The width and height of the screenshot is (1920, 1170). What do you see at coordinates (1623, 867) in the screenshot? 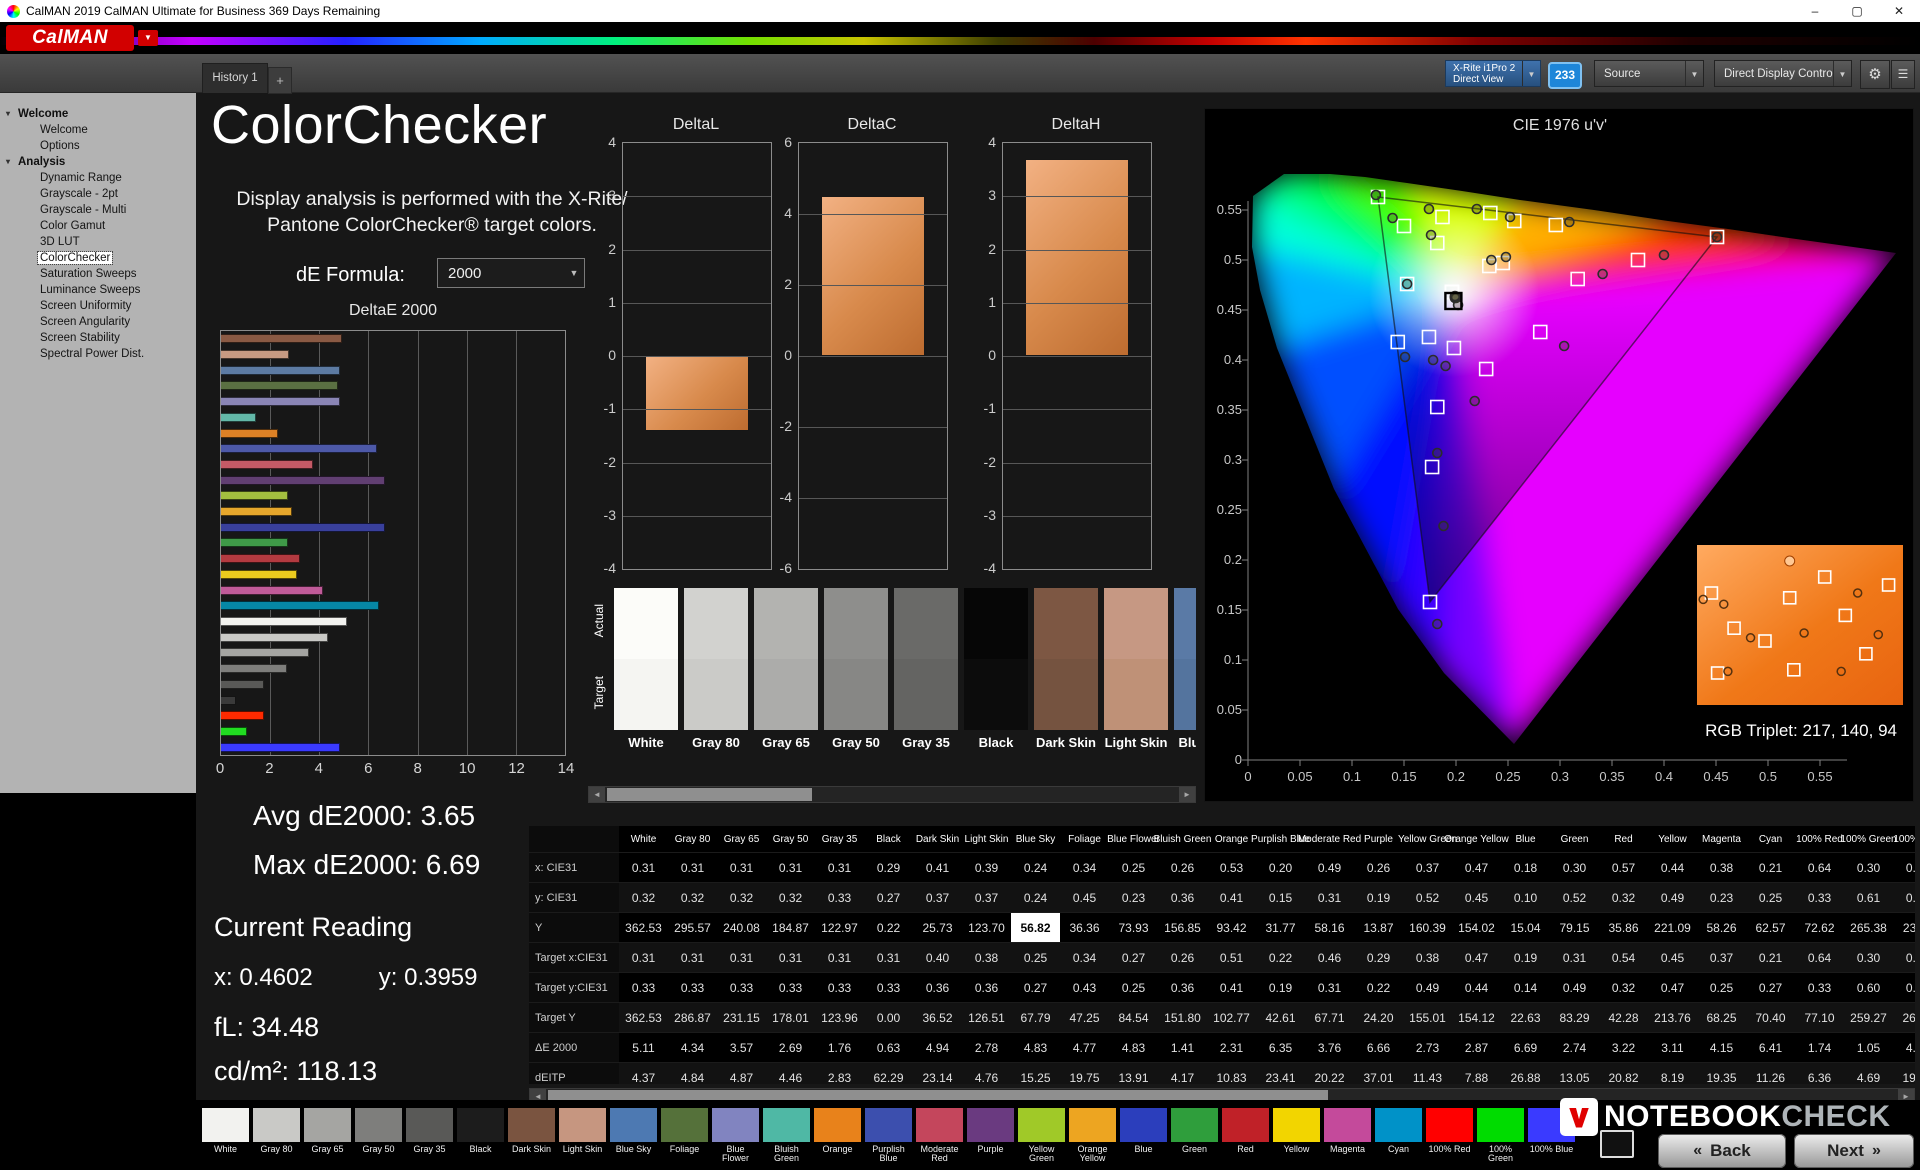
I see `table-cell: 0.57` at bounding box center [1623, 867].